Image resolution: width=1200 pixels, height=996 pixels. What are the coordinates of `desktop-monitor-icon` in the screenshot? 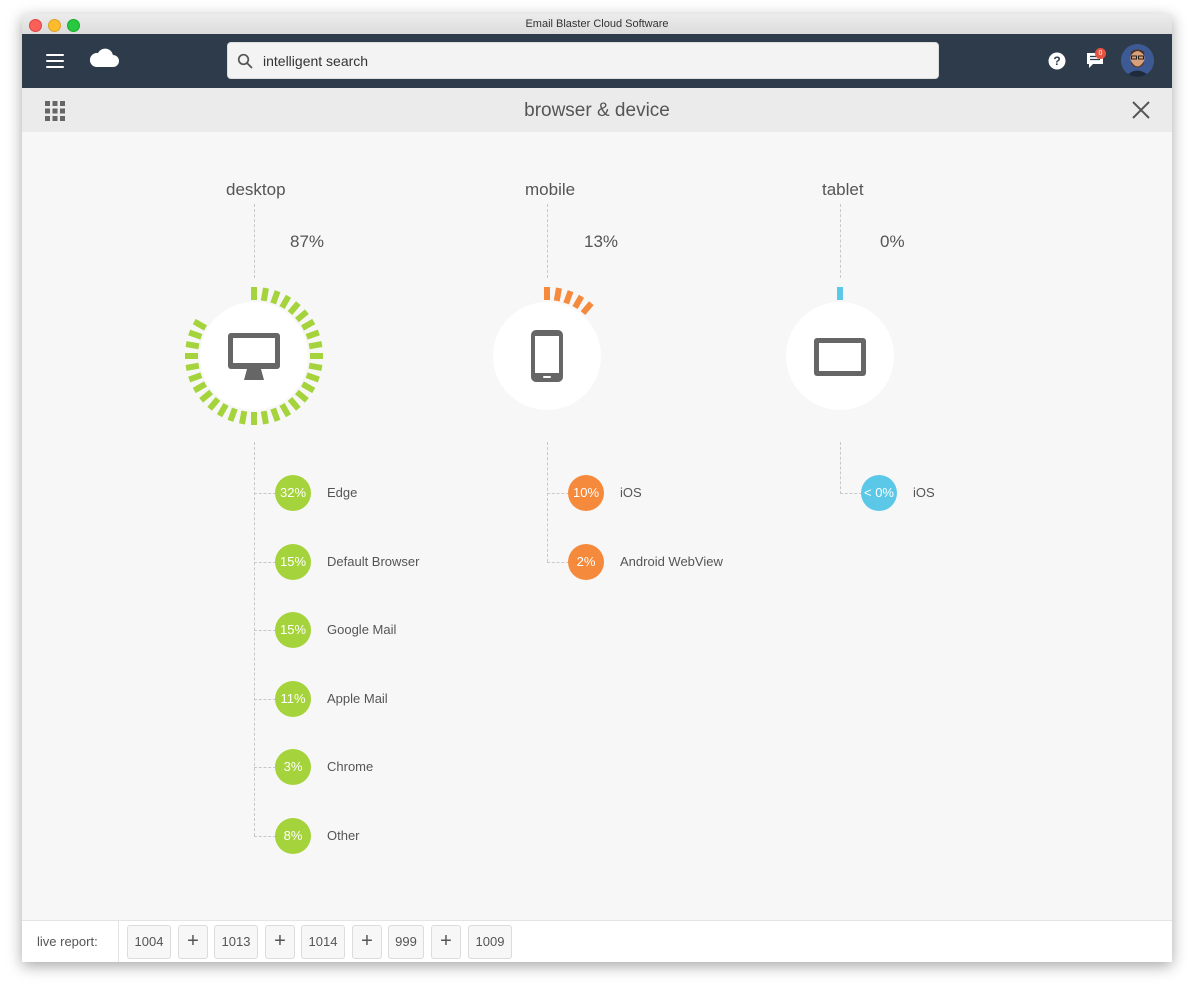 It's located at (254, 356).